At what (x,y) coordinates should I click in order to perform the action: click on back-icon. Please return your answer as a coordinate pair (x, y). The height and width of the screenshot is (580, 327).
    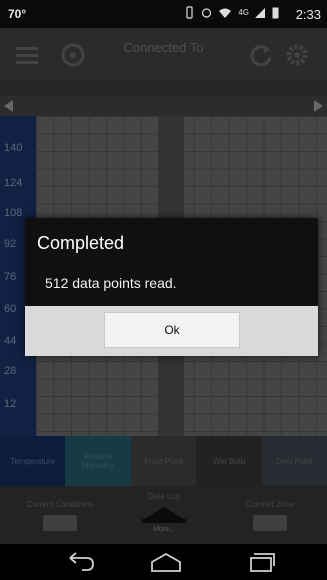
    Looking at the image, I should click on (80, 562).